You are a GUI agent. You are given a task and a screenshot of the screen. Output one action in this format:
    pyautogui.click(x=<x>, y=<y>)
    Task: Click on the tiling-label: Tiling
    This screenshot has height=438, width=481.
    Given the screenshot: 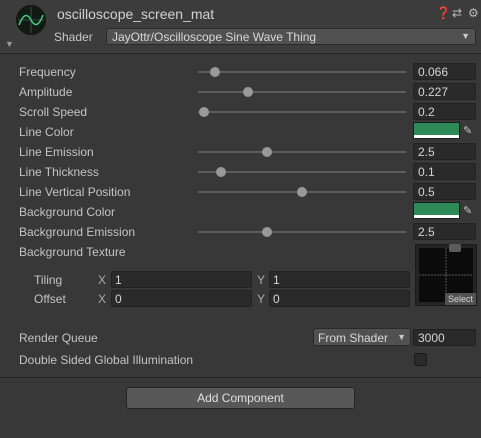 What is the action you would take?
    pyautogui.click(x=48, y=280)
    